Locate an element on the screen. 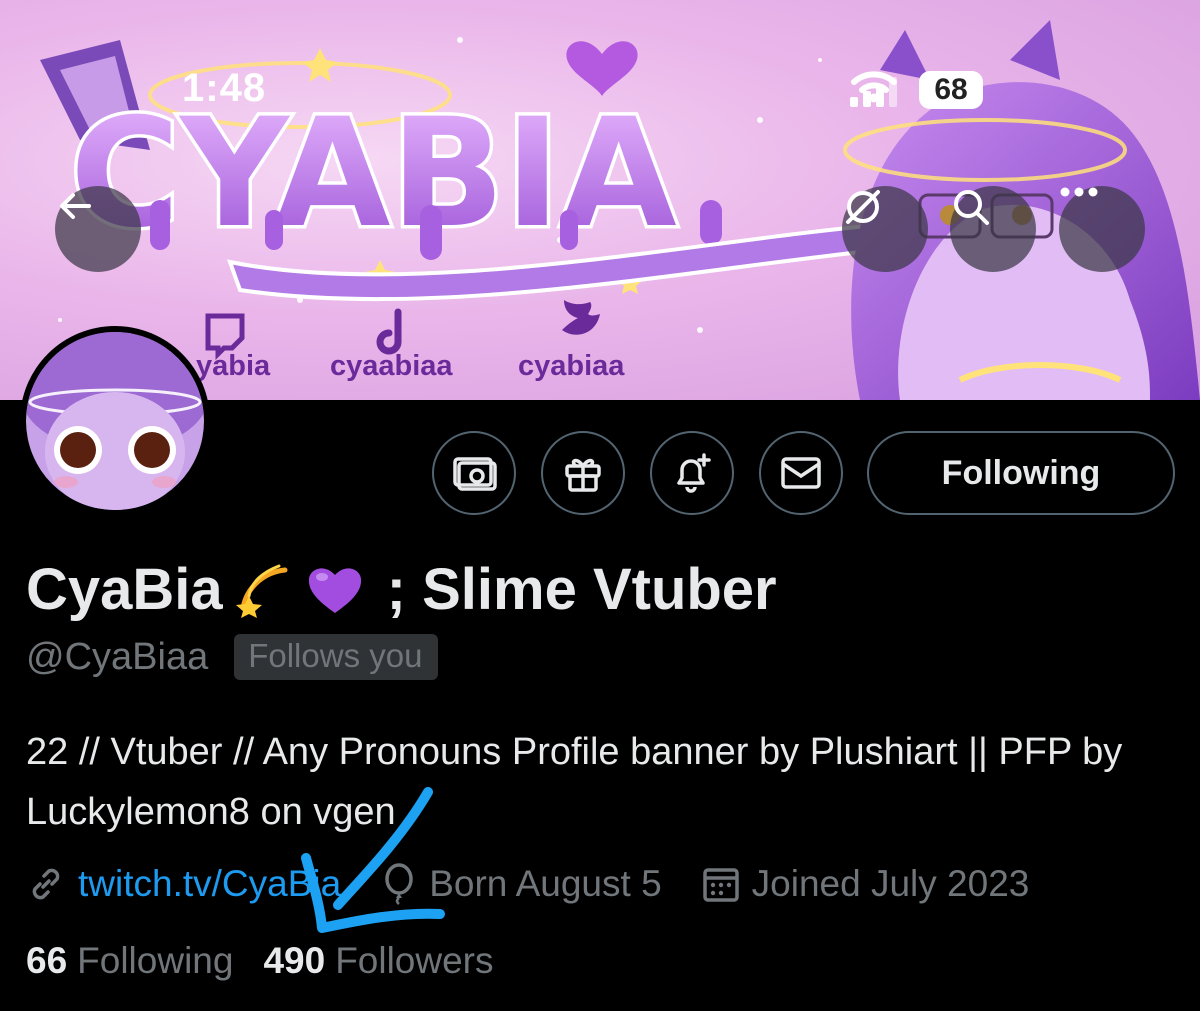 The image size is (1200, 1011). status-time: 1:48 is located at coordinates (224, 88).